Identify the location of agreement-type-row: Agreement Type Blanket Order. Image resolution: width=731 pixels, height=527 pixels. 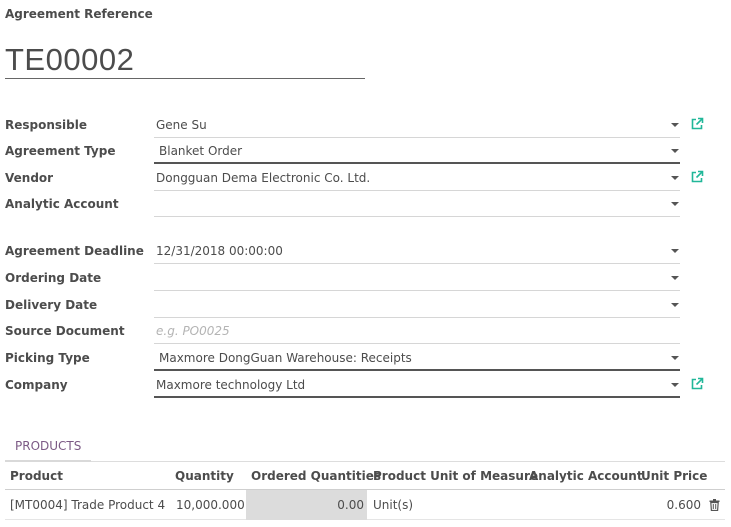
(365, 151).